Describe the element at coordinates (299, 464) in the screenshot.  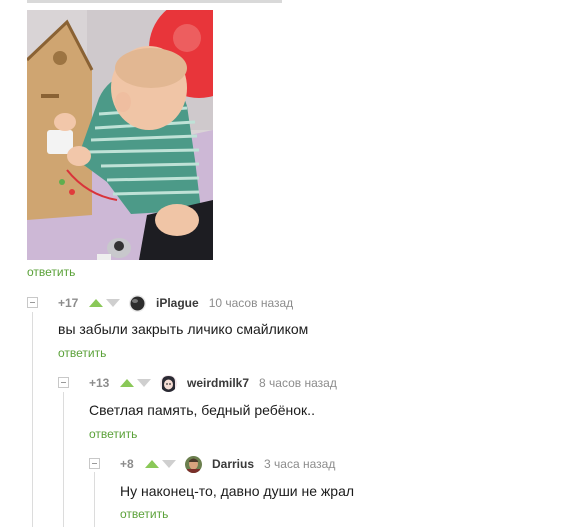
I see `comment-time: 3 часа назад` at that location.